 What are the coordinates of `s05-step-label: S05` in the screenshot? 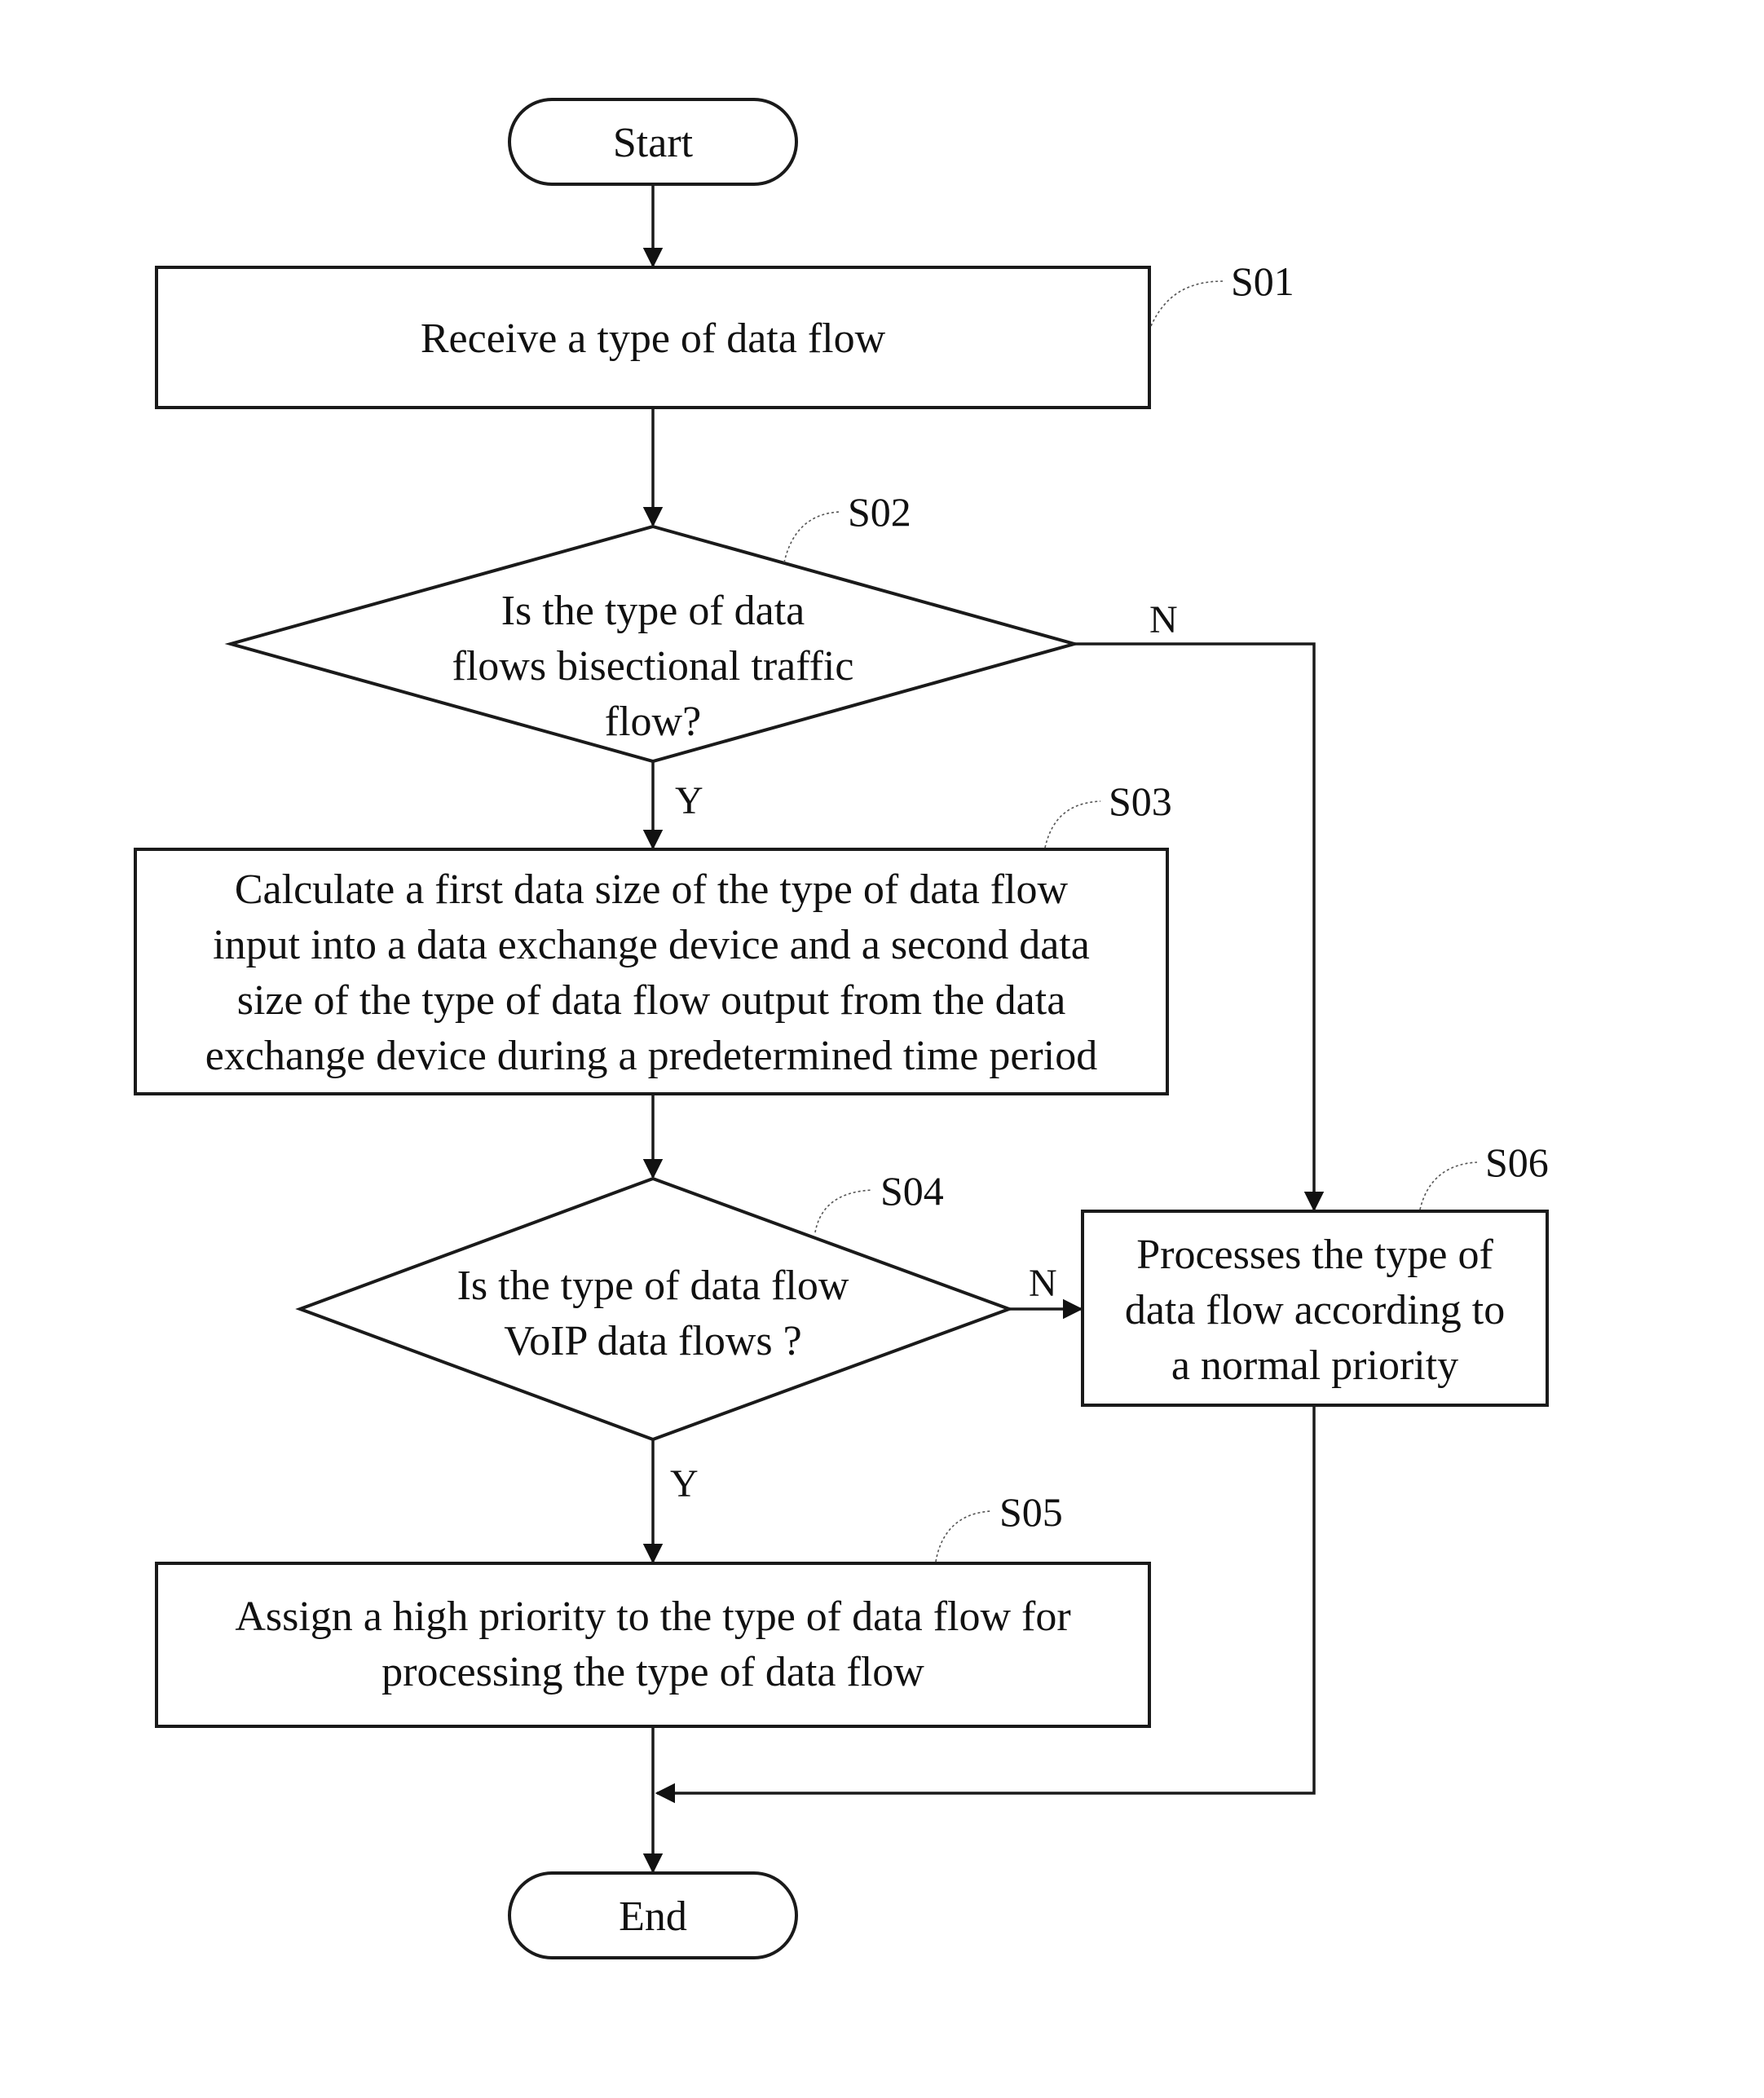 It's located at (1031, 1512).